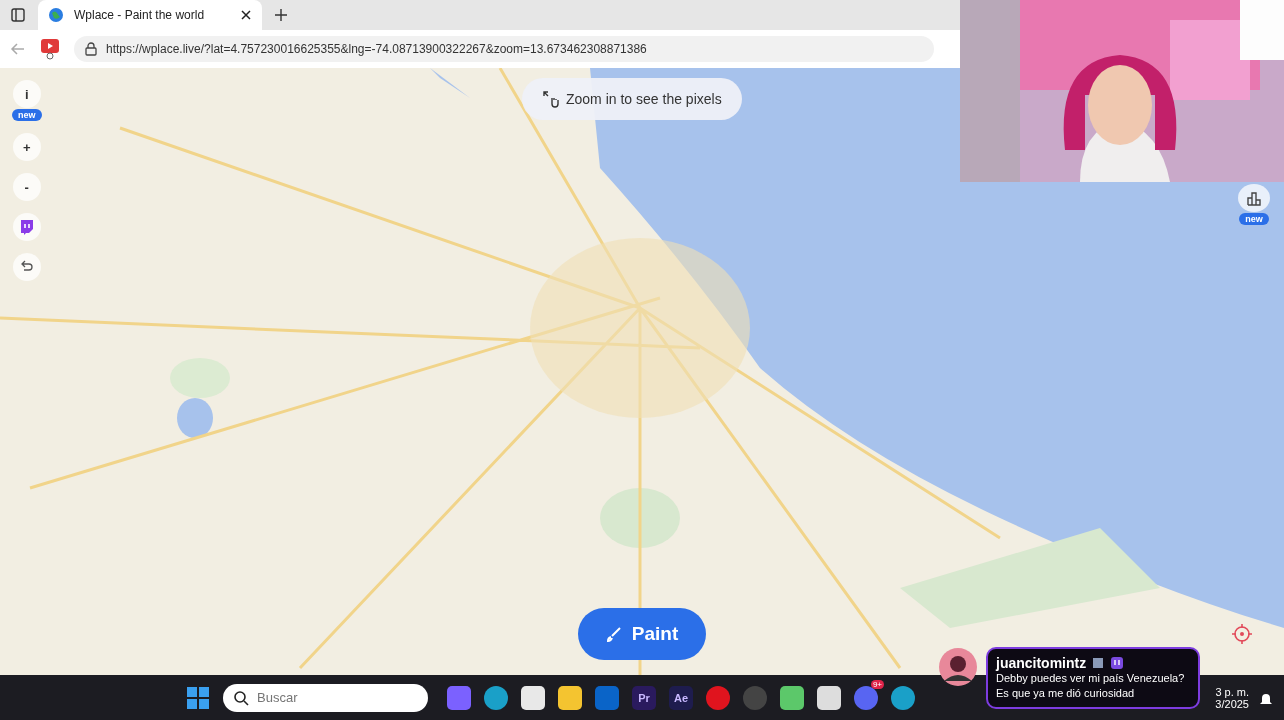 This screenshot has width=1284, height=720. Describe the element at coordinates (958, 667) in the screenshot. I see `avatar-icon` at that location.